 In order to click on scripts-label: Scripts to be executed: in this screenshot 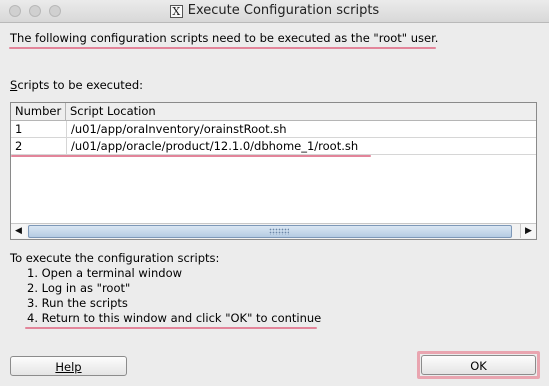, I will do `click(76, 85)`.